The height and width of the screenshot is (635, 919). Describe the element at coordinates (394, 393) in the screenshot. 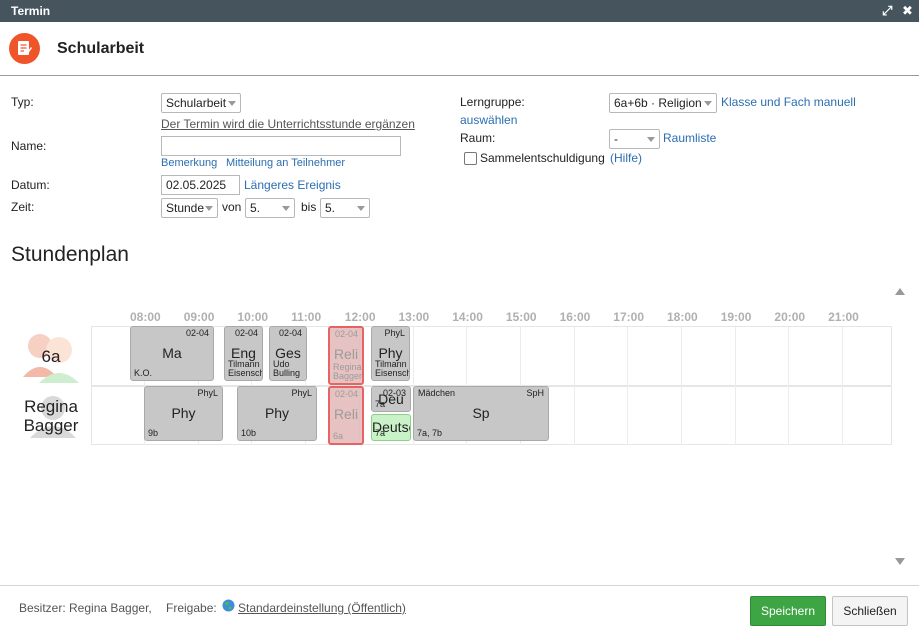

I see `event-room: 02-03` at that location.